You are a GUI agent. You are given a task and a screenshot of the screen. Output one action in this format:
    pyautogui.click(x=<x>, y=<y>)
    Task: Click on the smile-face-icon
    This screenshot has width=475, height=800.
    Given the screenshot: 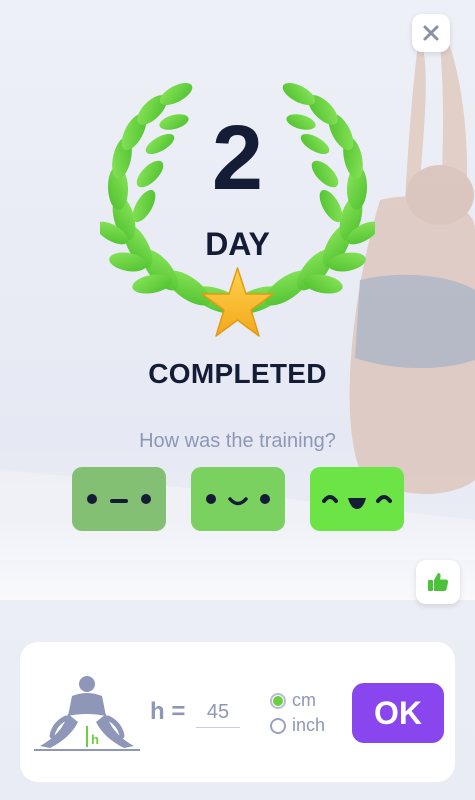 What is the action you would take?
    pyautogui.click(x=238, y=500)
    